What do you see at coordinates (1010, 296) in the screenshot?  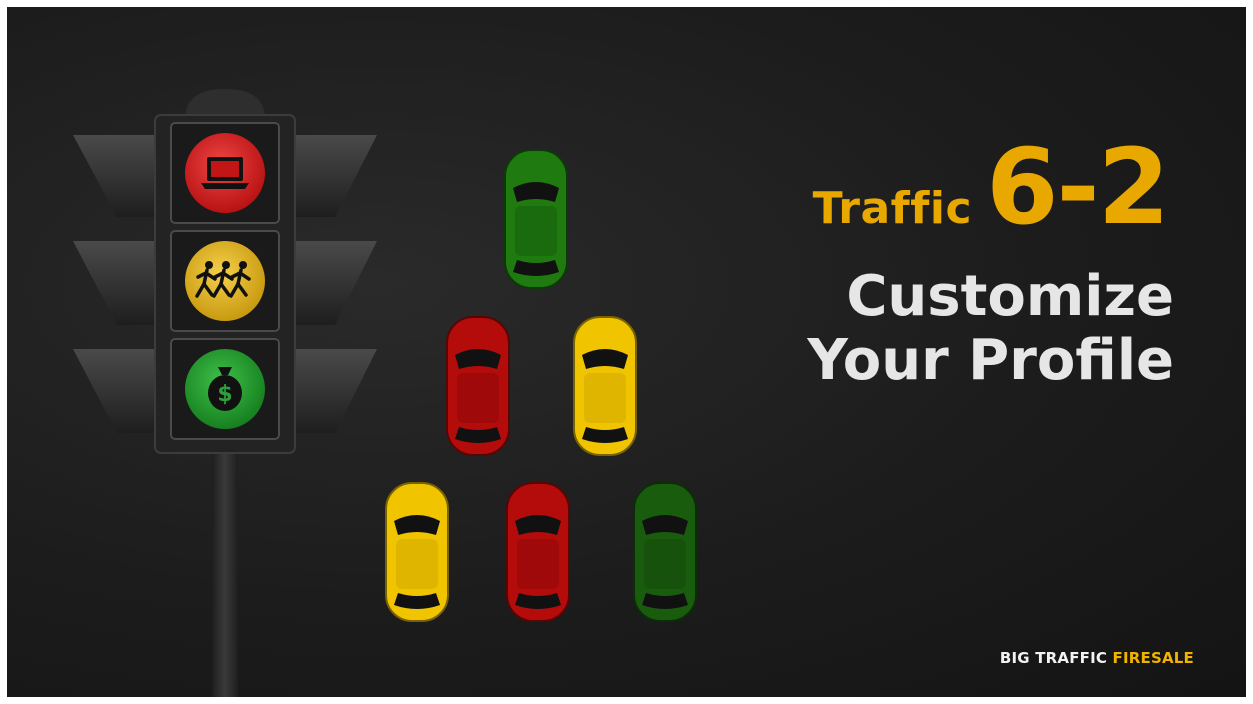 I see `subtitle-line1: Customize` at bounding box center [1010, 296].